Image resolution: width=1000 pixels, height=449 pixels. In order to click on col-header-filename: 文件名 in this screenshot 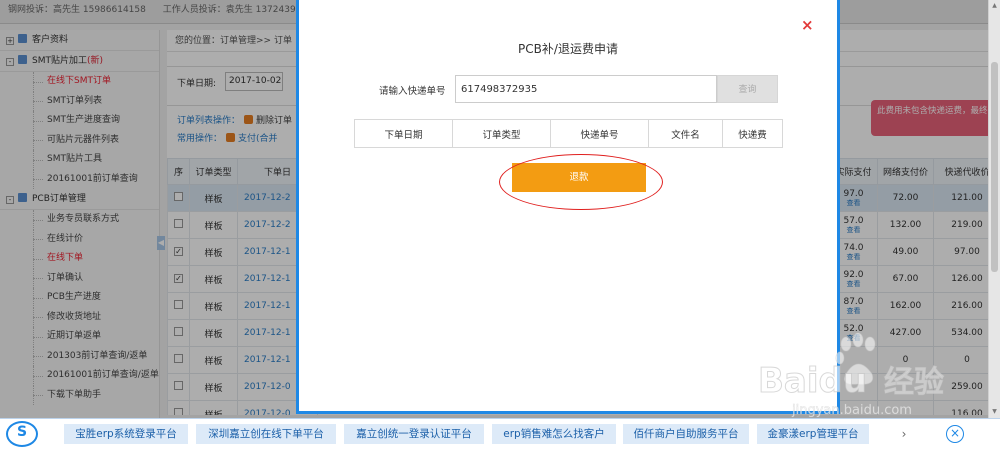, I will do `click(685, 133)`.